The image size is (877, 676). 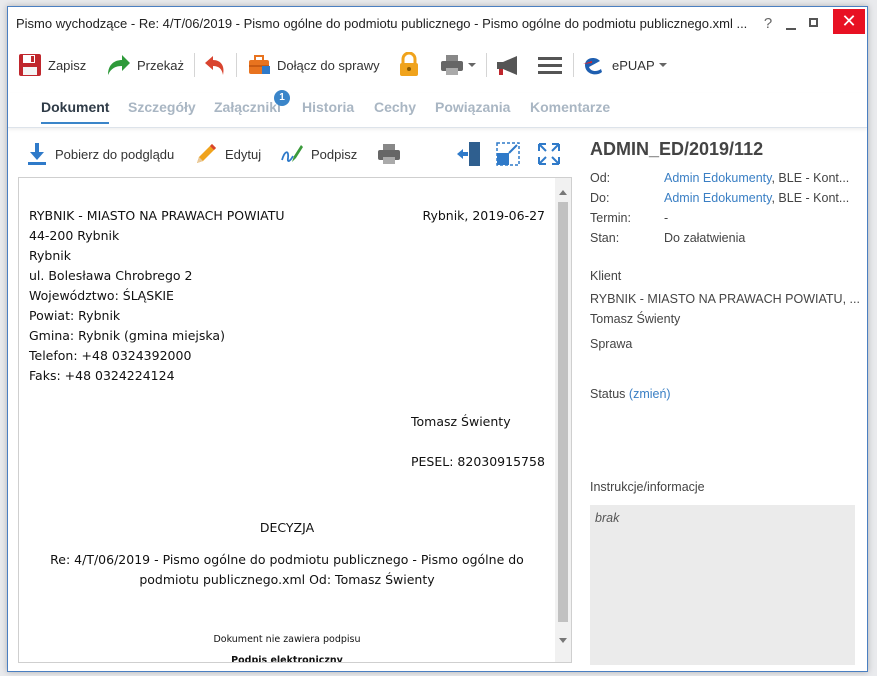 I want to click on sender-line: ul. Bolesława Chrobrego 2, so click(x=111, y=275).